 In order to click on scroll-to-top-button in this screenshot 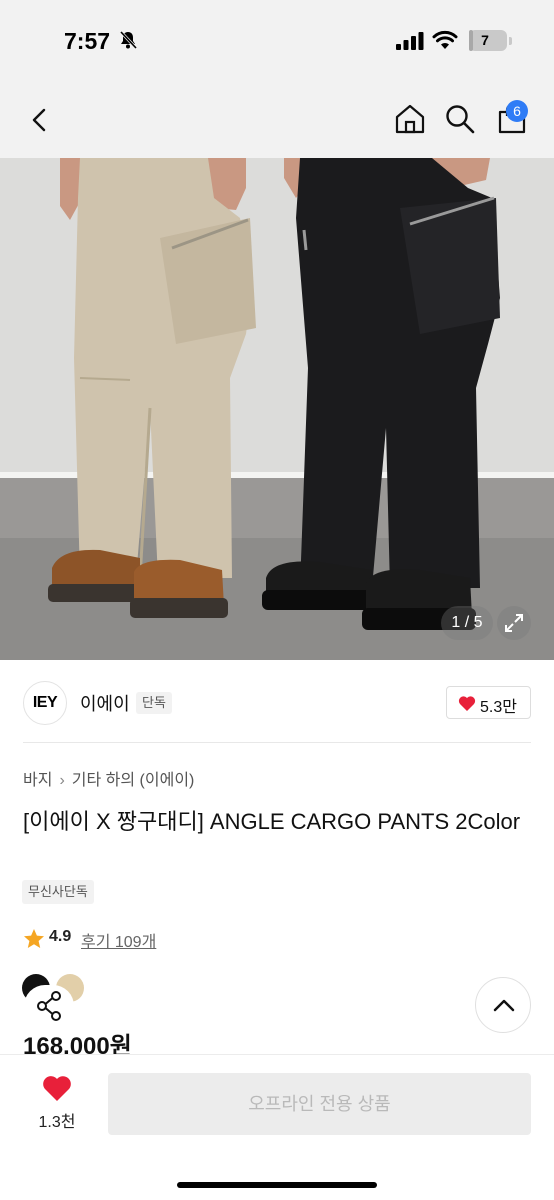, I will do `click(503, 1005)`.